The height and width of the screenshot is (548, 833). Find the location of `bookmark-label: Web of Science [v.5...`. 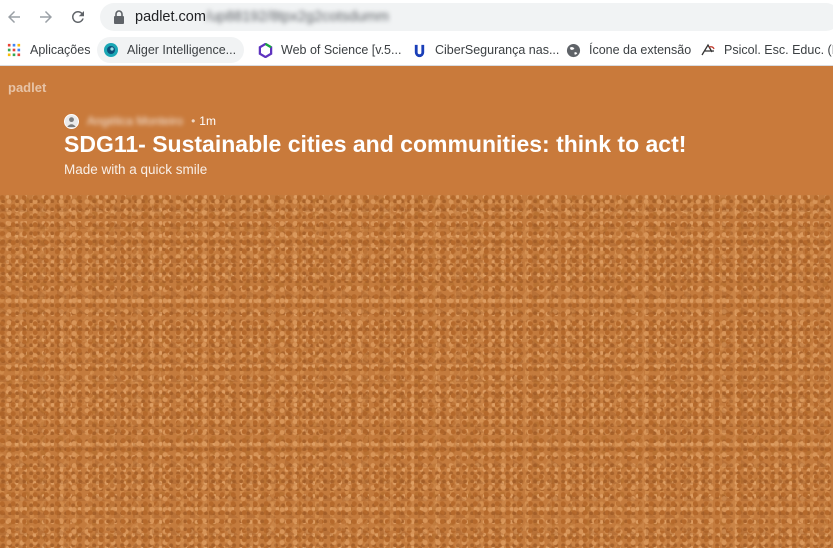

bookmark-label: Web of Science [v.5... is located at coordinates (341, 50).